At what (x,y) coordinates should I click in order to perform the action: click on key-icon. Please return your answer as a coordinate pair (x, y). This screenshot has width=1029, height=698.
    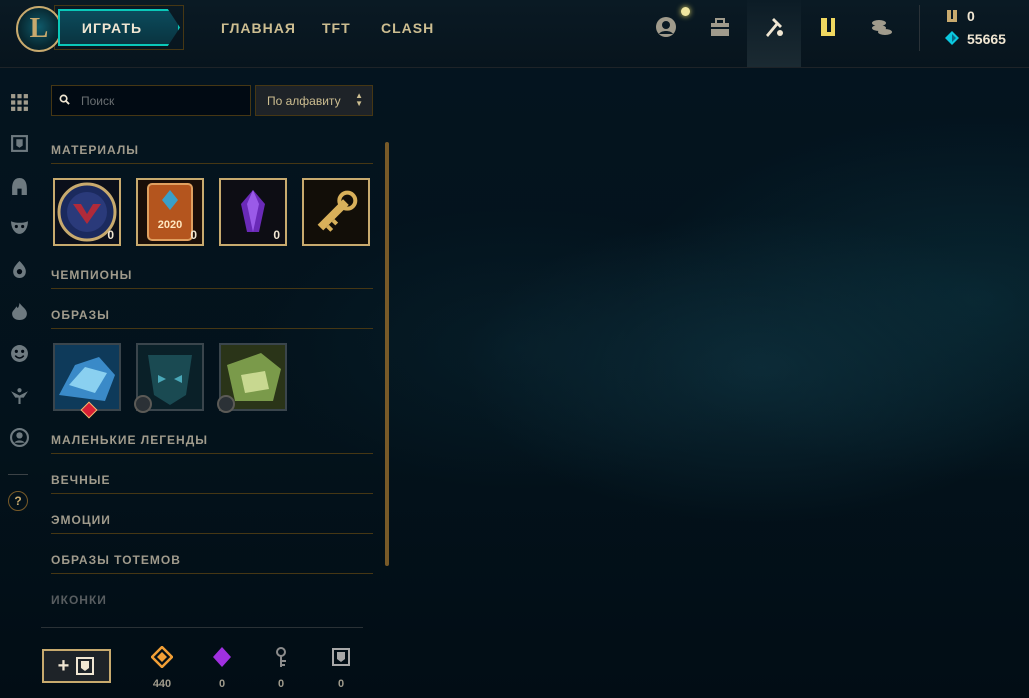
    Looking at the image, I should click on (336, 212).